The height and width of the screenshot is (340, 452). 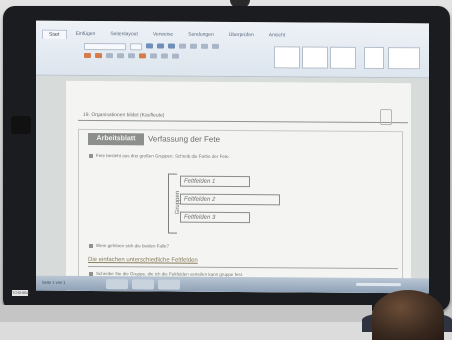 What do you see at coordinates (164, 56) in the screenshot?
I see `sort-icon` at bounding box center [164, 56].